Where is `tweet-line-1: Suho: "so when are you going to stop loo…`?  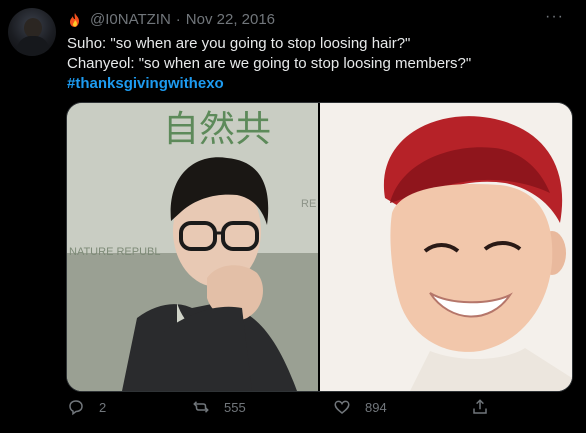 tweet-line-1: Suho: "so when are you going to stop loo… is located at coordinates (239, 43).